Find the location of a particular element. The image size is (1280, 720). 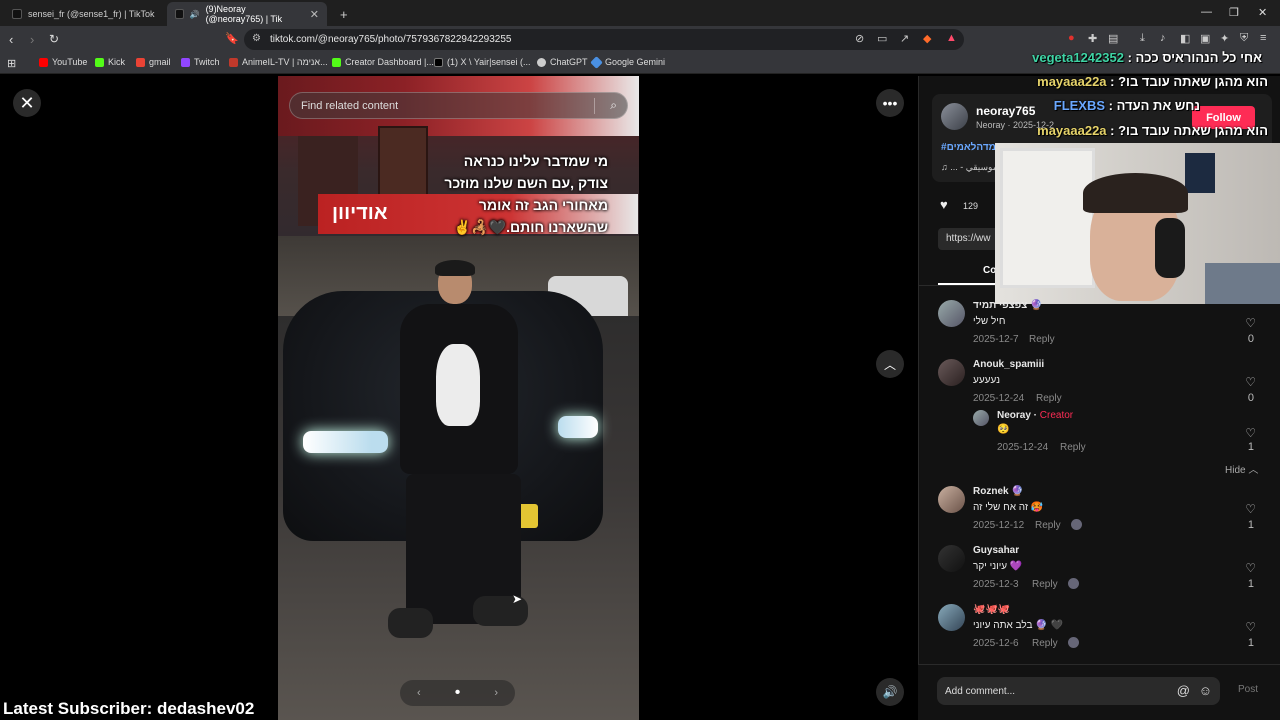

bookmark-icon: 🔖 is located at coordinates (232, 38).